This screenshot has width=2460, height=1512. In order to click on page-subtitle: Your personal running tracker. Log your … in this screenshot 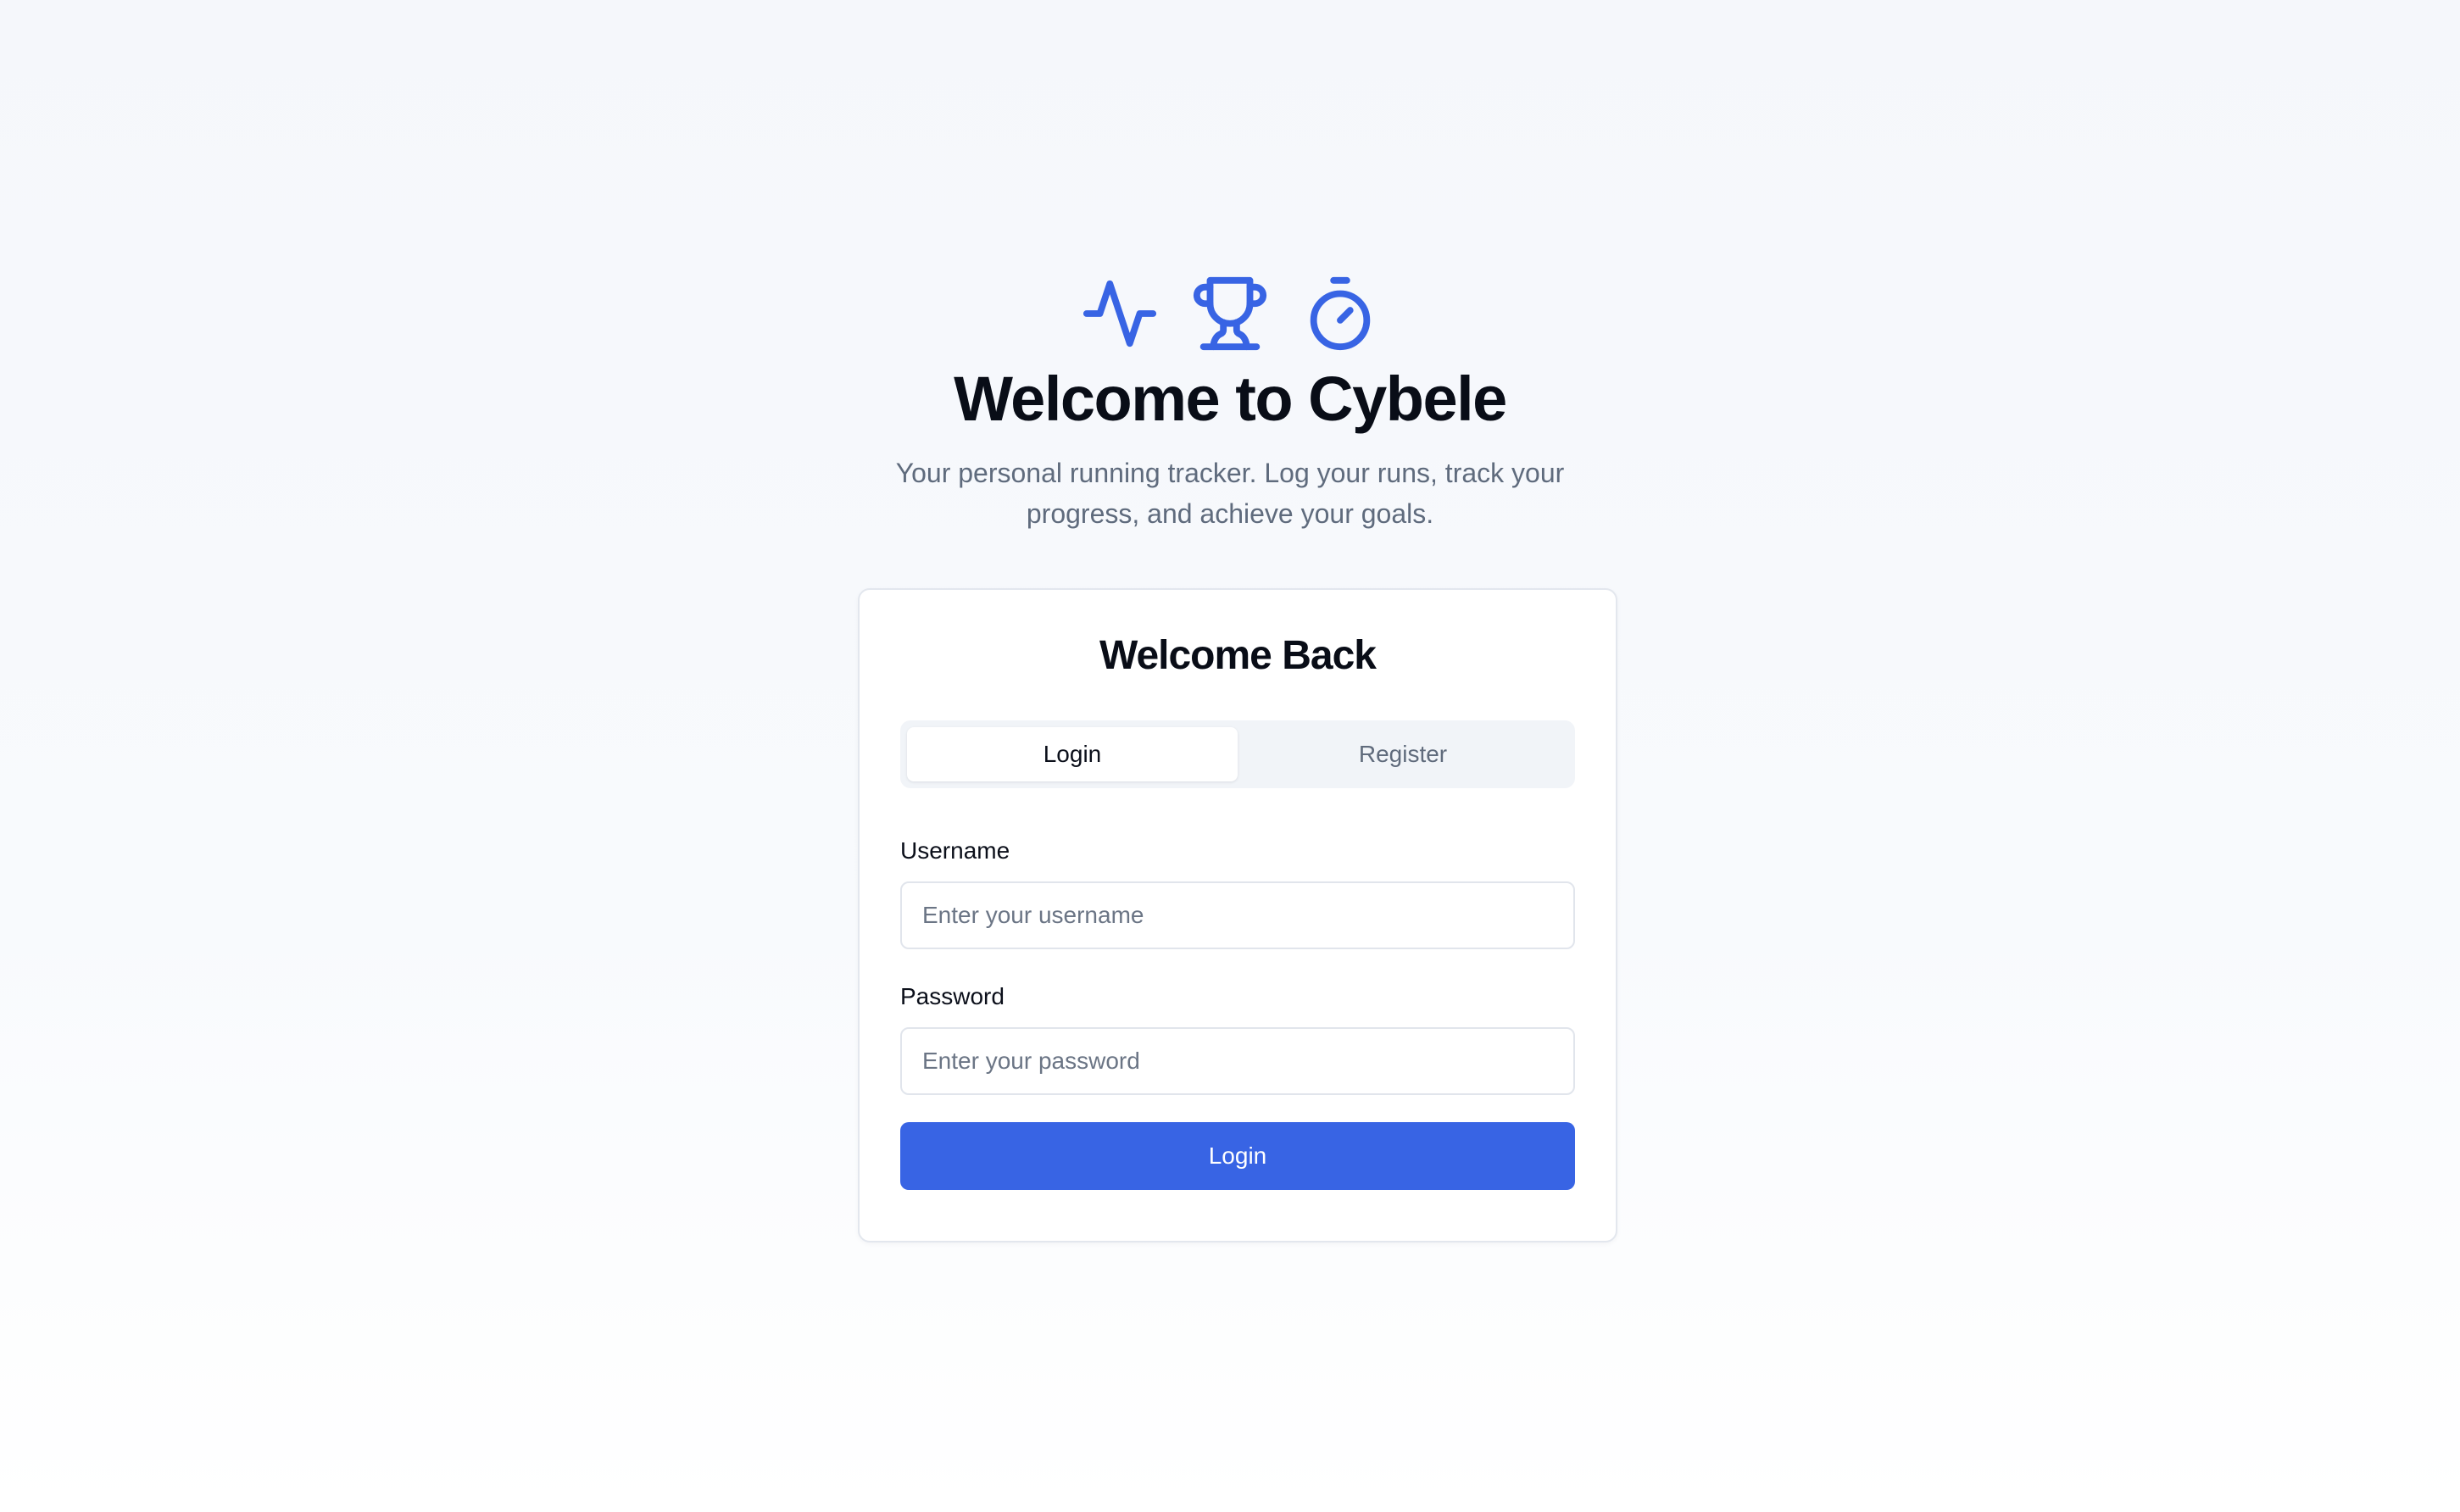, I will do `click(1230, 494)`.